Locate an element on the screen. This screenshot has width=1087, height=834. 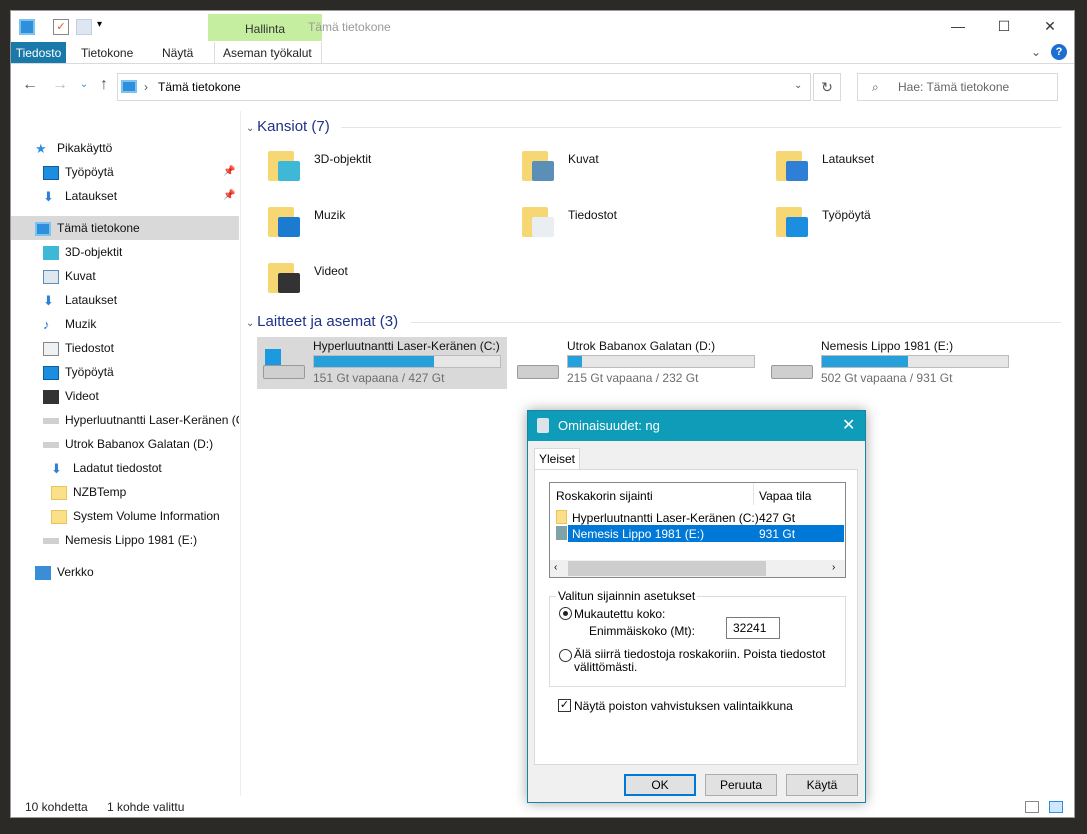
forward-button: → is located at coordinates (60, 85).